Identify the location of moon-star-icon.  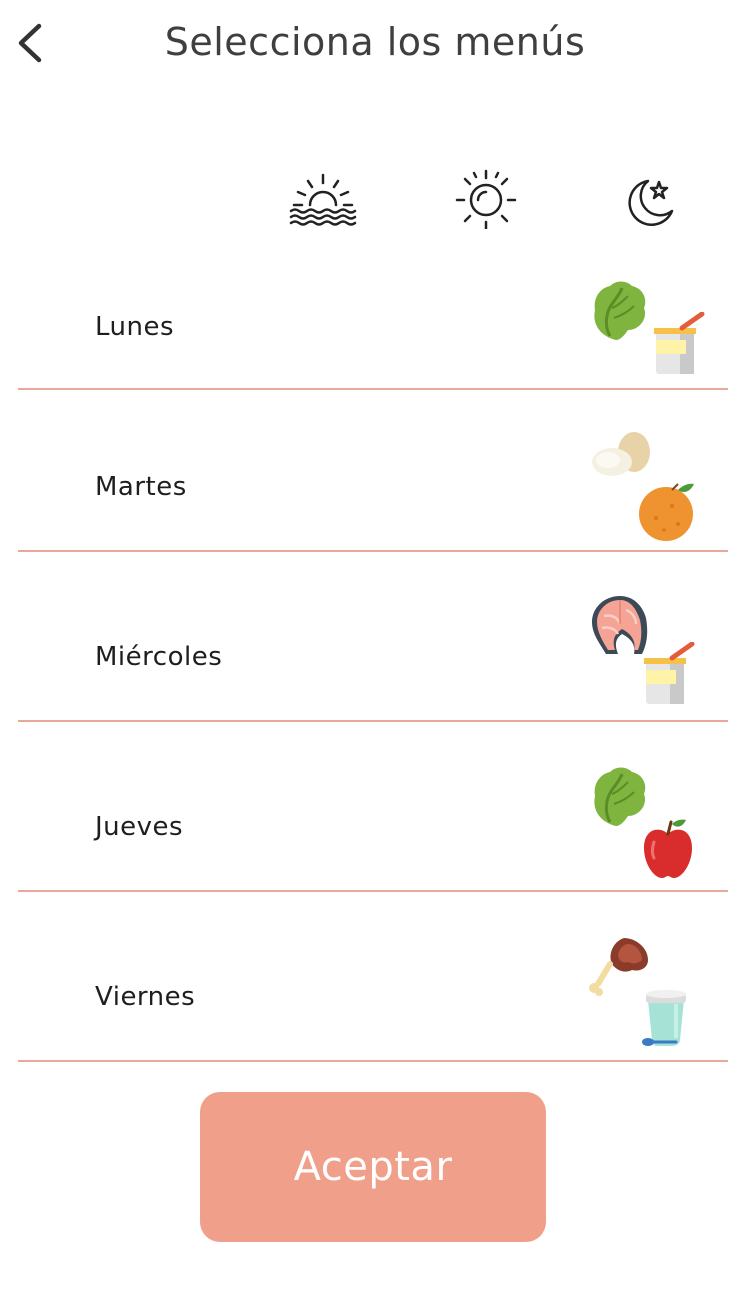
(651, 202).